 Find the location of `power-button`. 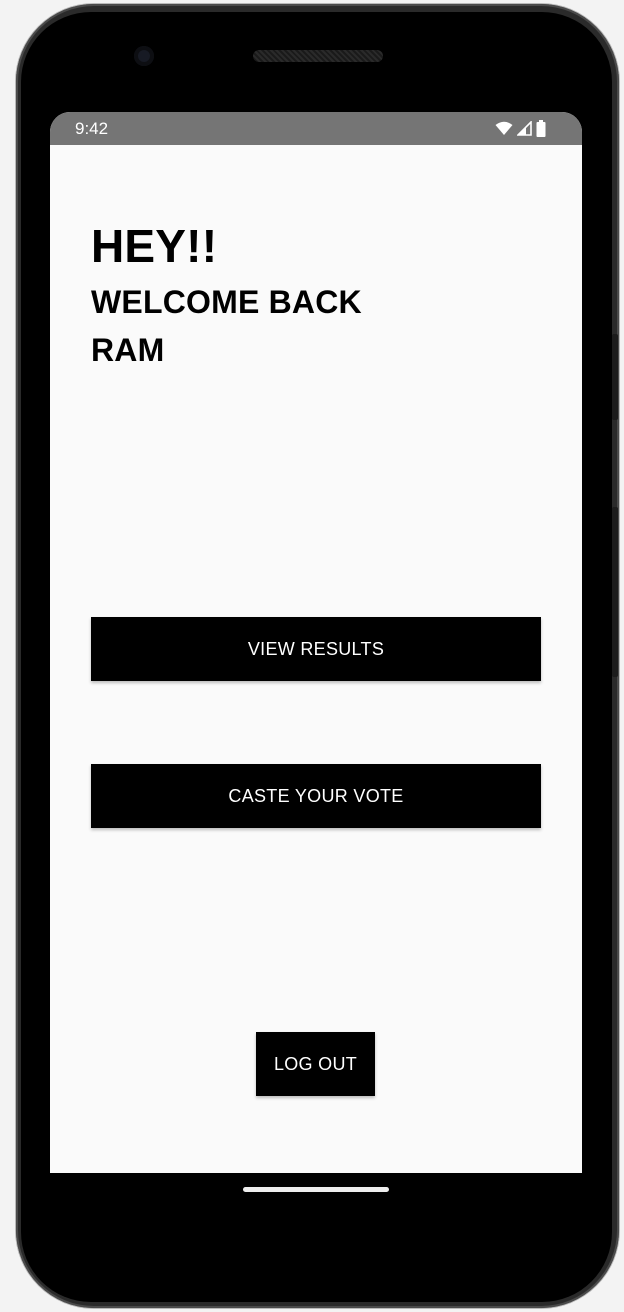

power-button is located at coordinates (615, 377).